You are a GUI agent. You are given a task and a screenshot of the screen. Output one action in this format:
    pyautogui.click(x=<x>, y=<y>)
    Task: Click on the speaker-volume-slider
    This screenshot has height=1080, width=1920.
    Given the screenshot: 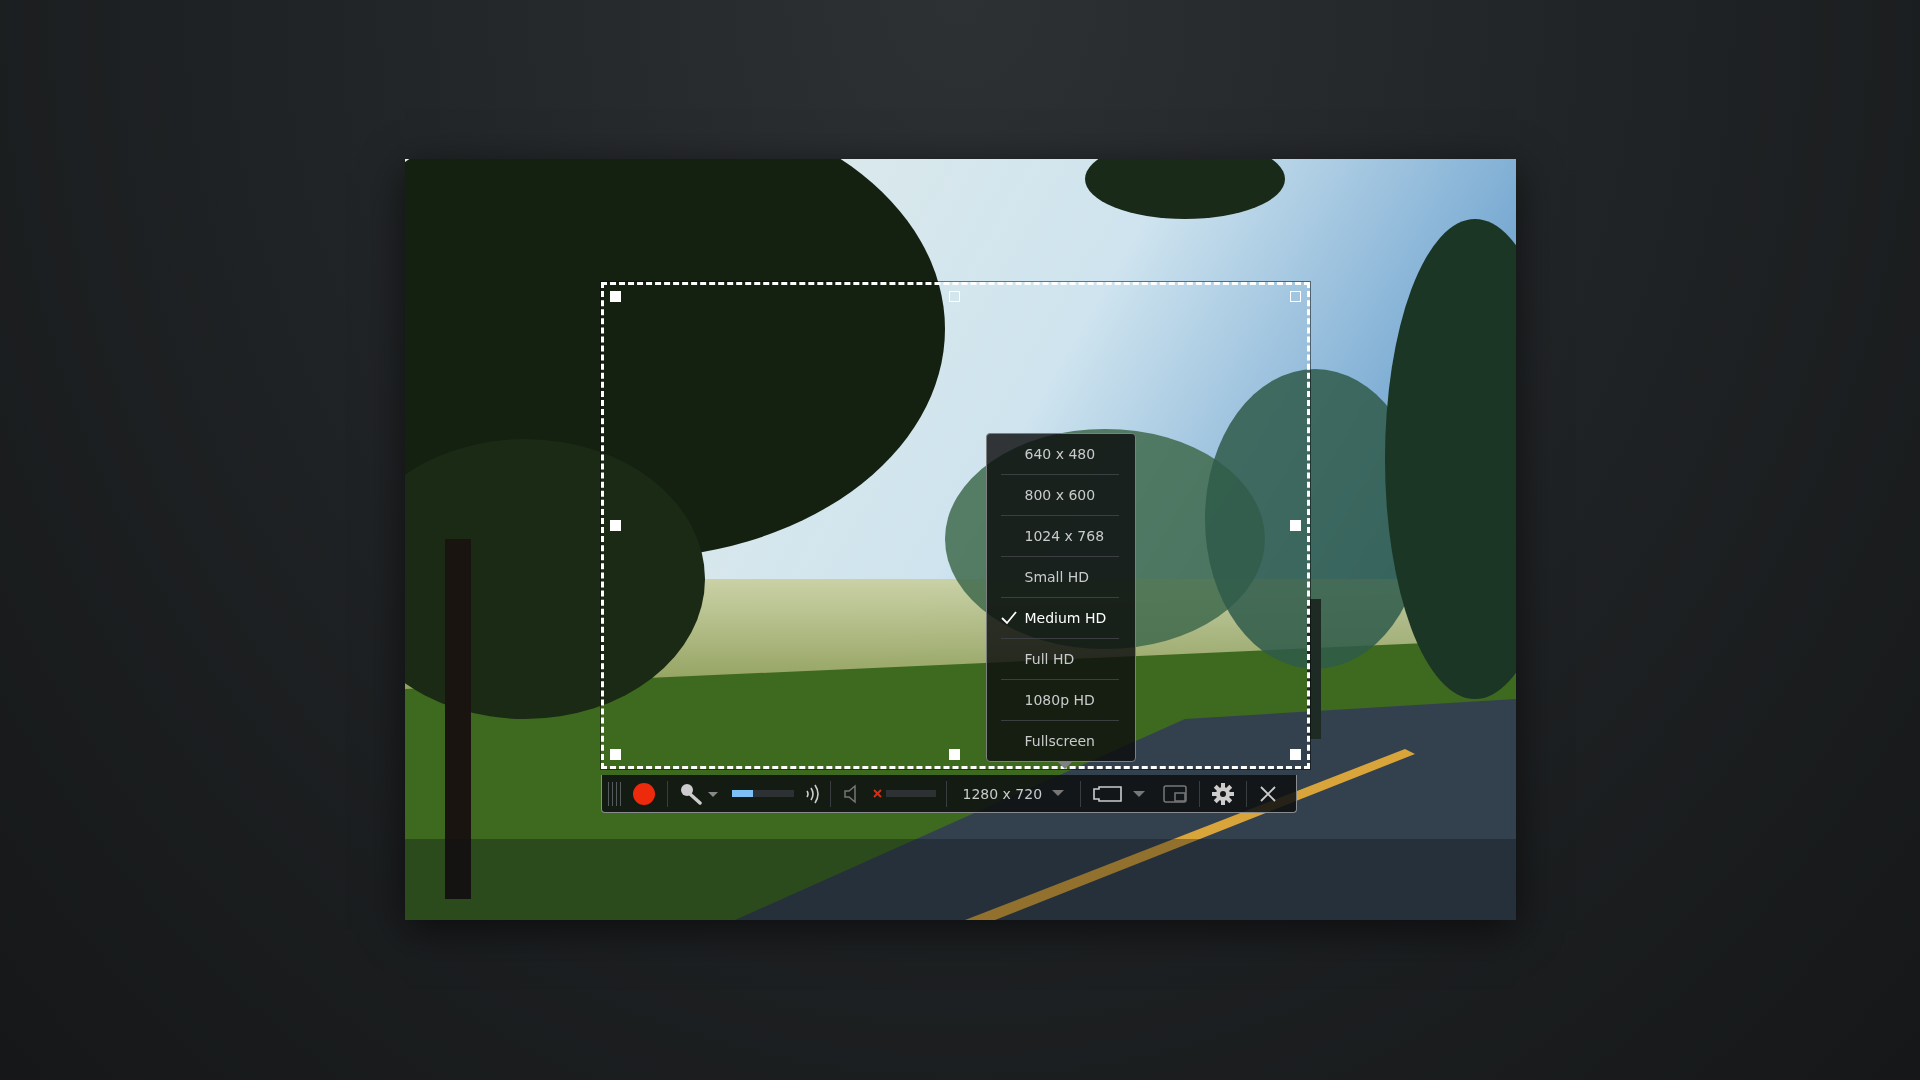 What is the action you would take?
    pyautogui.click(x=910, y=793)
    